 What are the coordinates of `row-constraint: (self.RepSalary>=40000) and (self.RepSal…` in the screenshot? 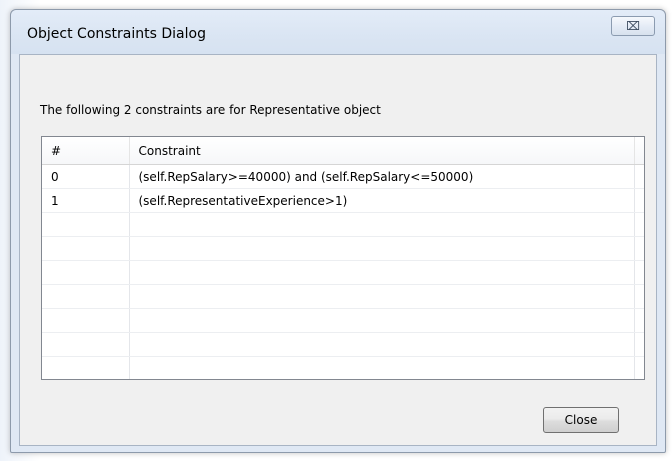 It's located at (382, 176).